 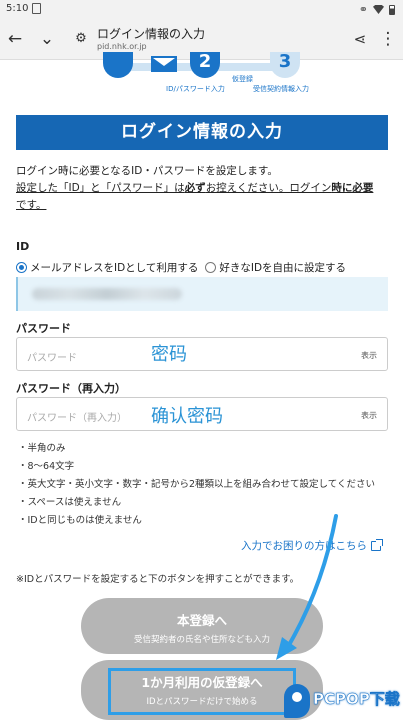 I want to click on watermark-logo-icon, so click(x=297, y=701).